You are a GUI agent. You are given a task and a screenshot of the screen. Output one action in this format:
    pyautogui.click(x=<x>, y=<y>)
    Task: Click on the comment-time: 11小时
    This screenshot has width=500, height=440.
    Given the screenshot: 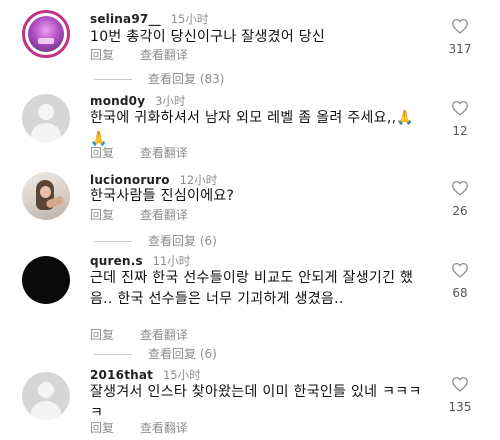 What is the action you would take?
    pyautogui.click(x=171, y=261)
    